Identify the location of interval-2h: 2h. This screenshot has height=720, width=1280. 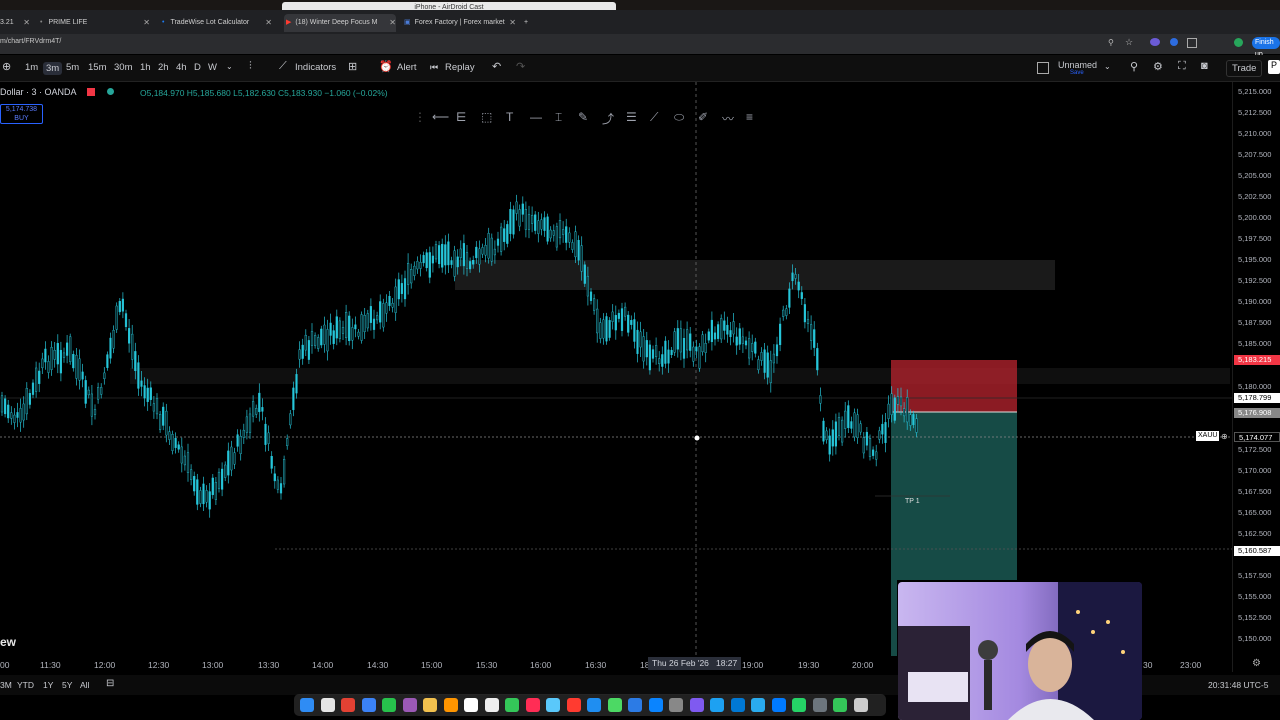
(163, 67).